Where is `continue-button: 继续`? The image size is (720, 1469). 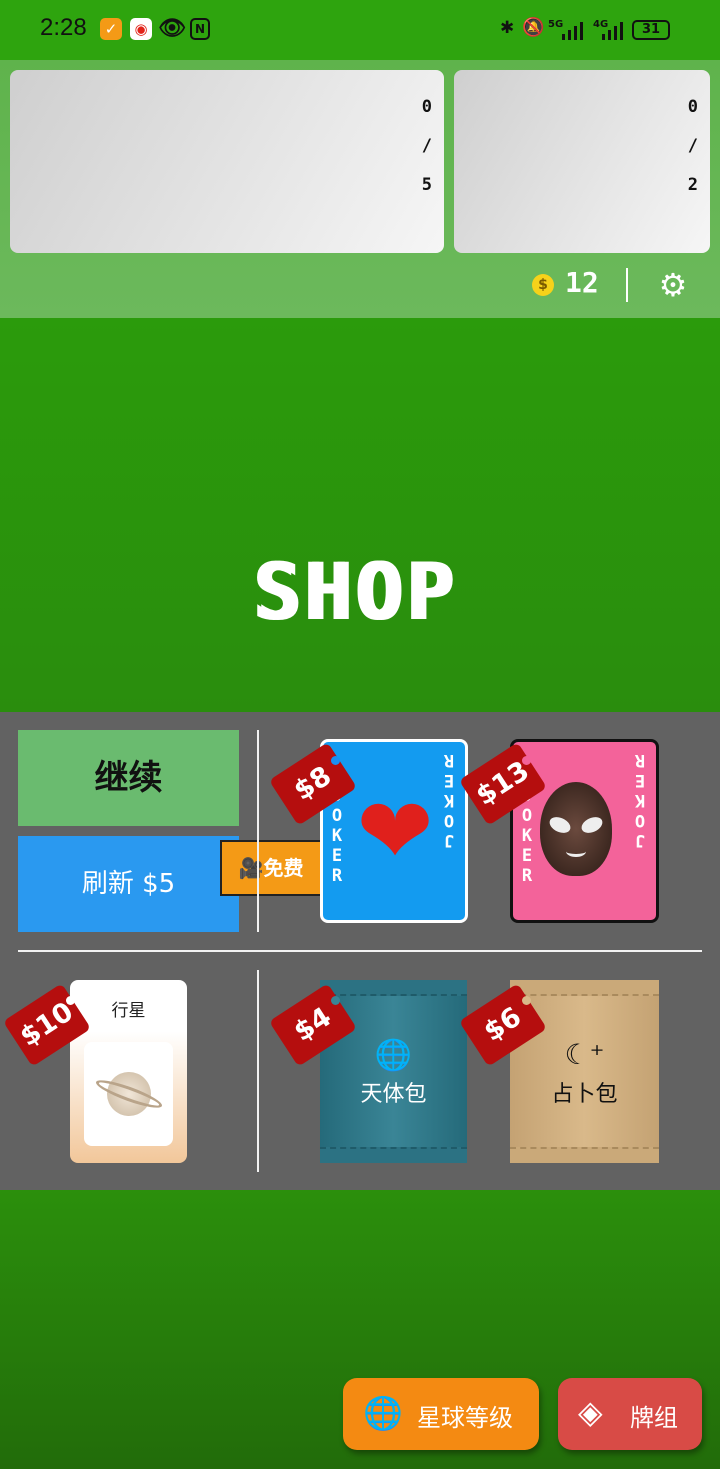
continue-button: 继续 is located at coordinates (128, 778).